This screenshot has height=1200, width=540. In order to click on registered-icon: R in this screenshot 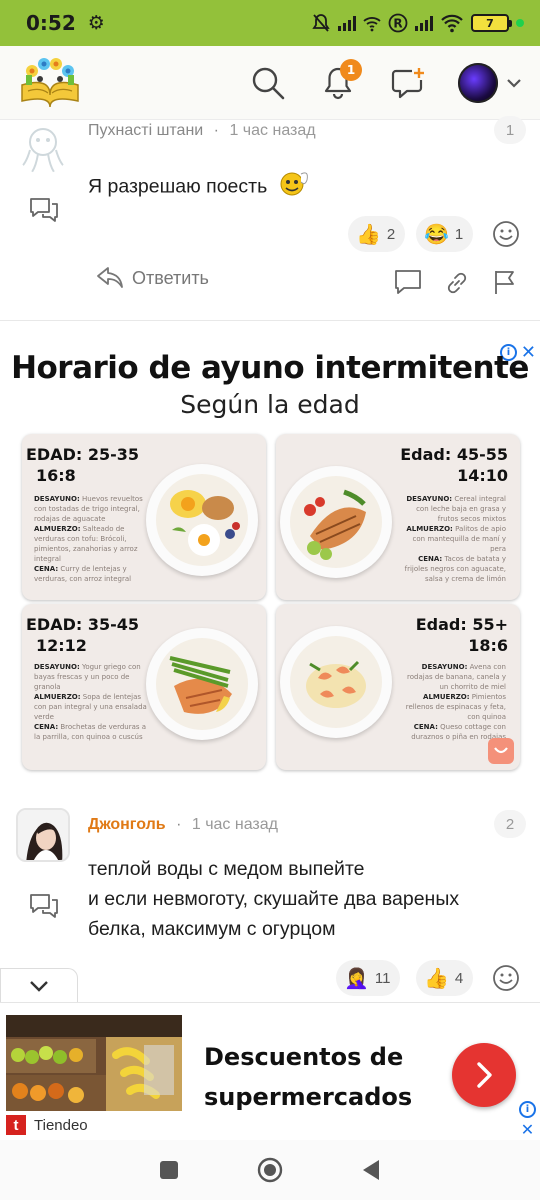, I will do `click(398, 23)`.